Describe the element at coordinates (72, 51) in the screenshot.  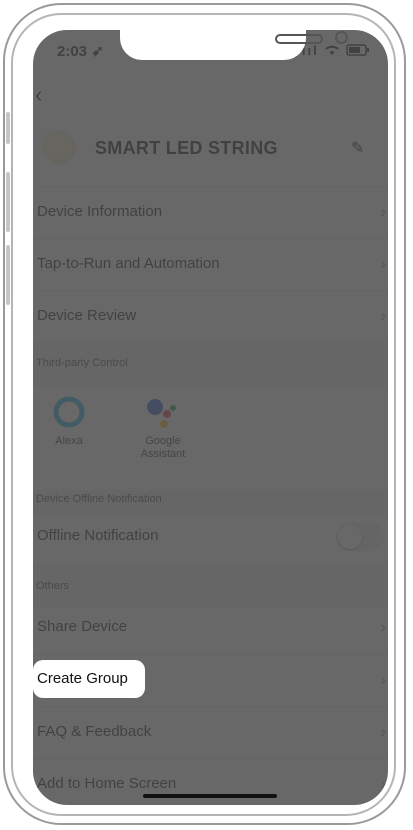
I see `status-time-text: 2:03` at that location.